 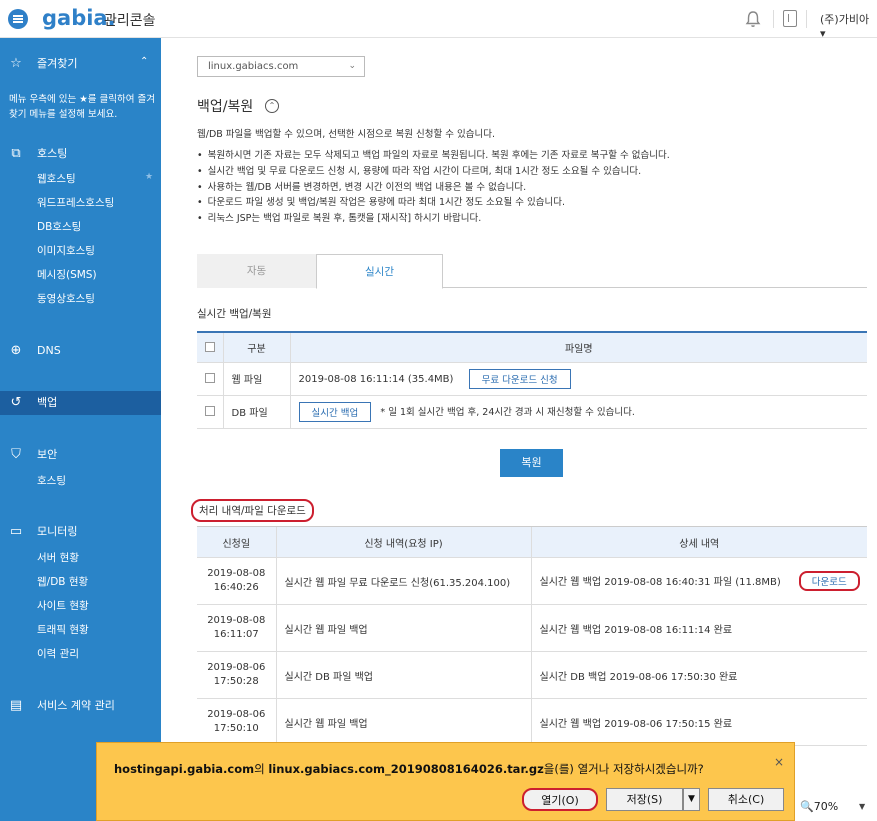 I want to click on sidebar-item-sms: 메시징(SMS), so click(x=67, y=274).